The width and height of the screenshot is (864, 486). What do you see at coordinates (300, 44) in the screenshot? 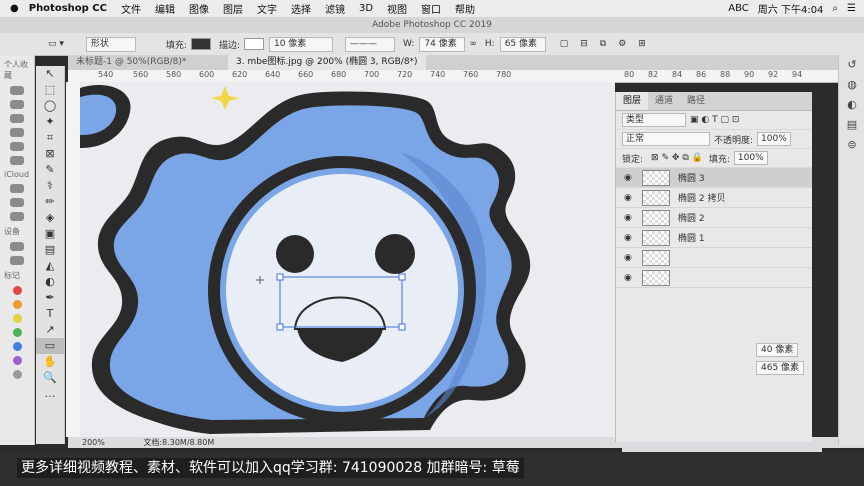
I see `stroke-width-field: 10 像素` at bounding box center [300, 44].